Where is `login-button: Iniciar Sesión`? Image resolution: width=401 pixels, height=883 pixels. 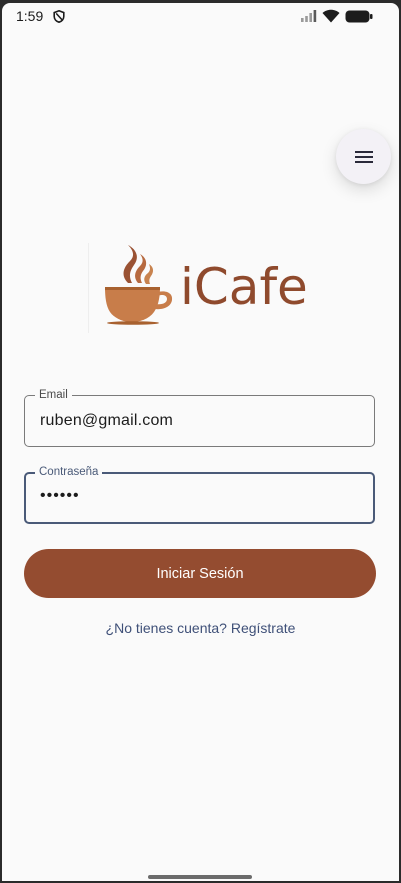
login-button: Iniciar Sesión is located at coordinates (200, 573).